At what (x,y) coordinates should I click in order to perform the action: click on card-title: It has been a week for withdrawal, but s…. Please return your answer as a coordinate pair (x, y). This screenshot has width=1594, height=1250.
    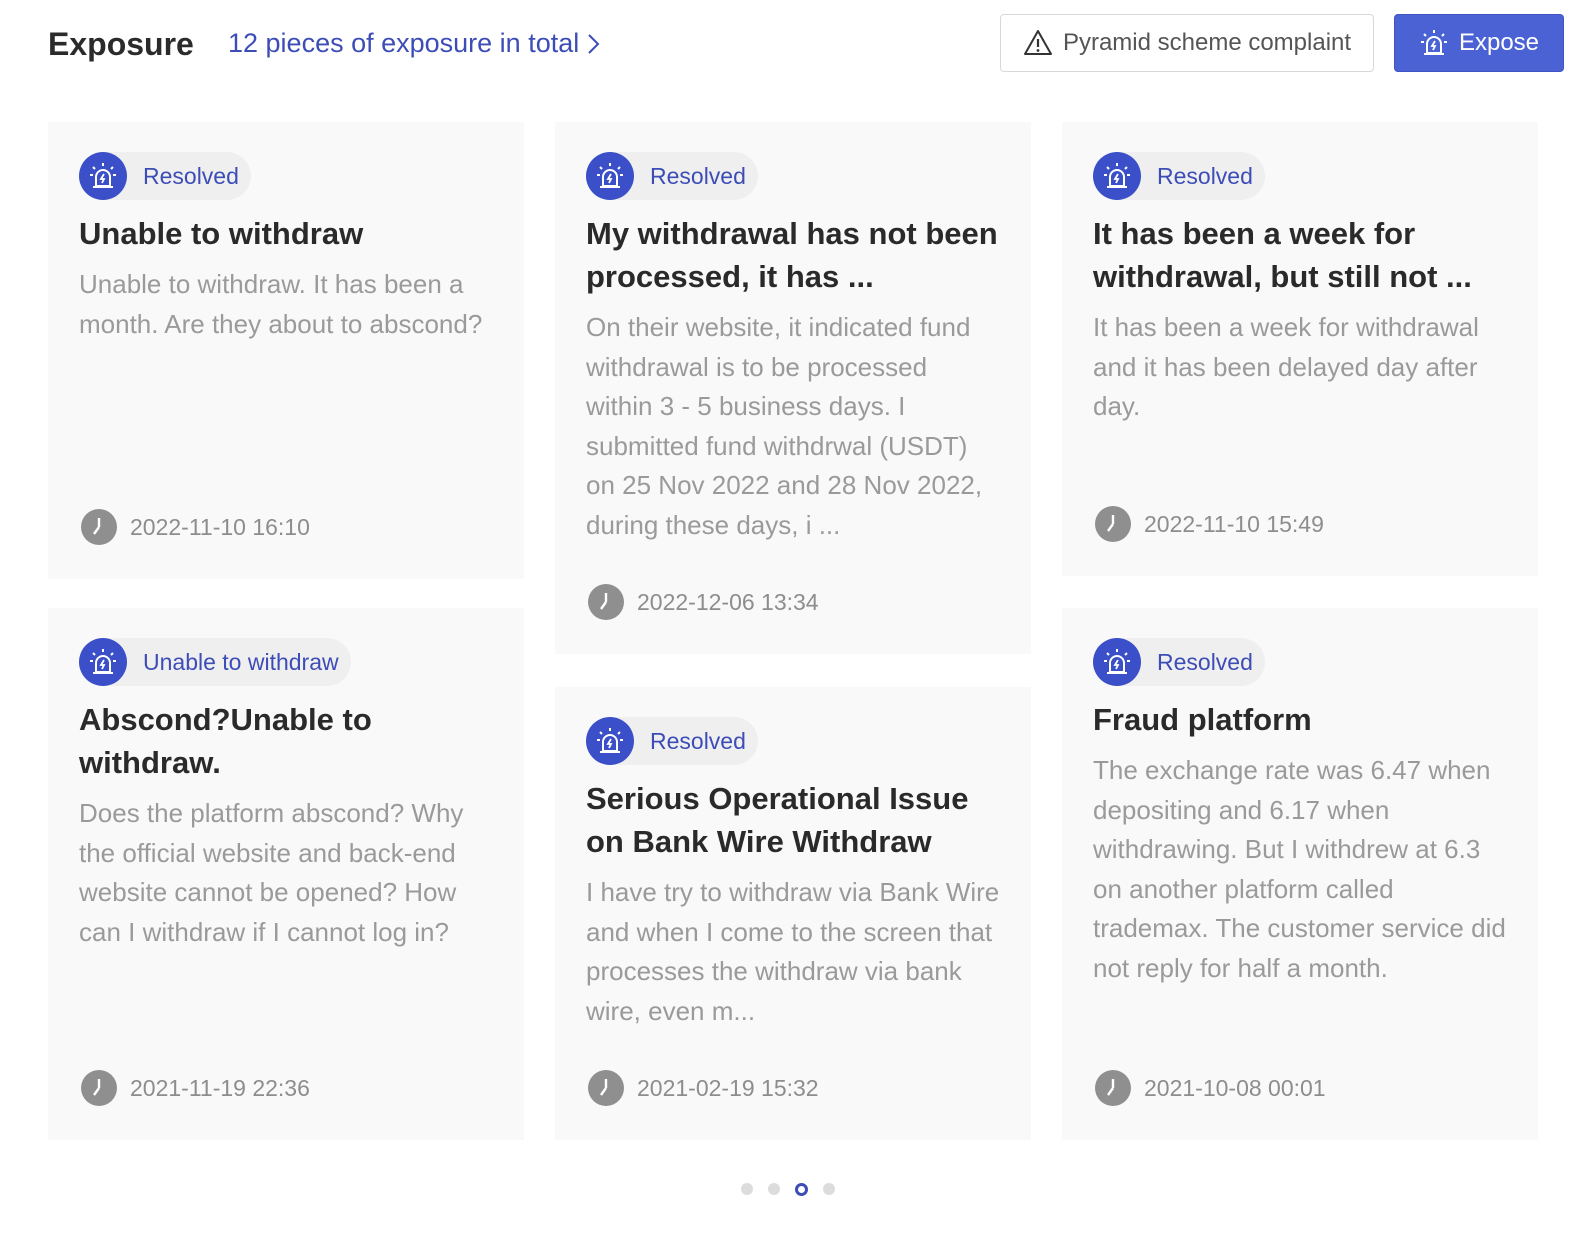
    Looking at the image, I should click on (1282, 255).